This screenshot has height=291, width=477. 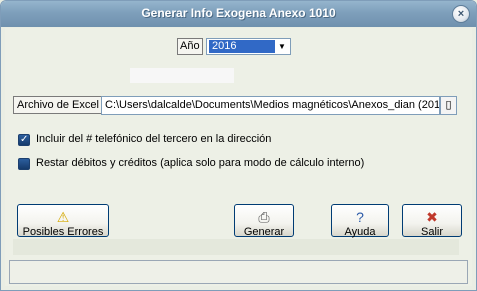 I want to click on close-button: ×, so click(x=461, y=14).